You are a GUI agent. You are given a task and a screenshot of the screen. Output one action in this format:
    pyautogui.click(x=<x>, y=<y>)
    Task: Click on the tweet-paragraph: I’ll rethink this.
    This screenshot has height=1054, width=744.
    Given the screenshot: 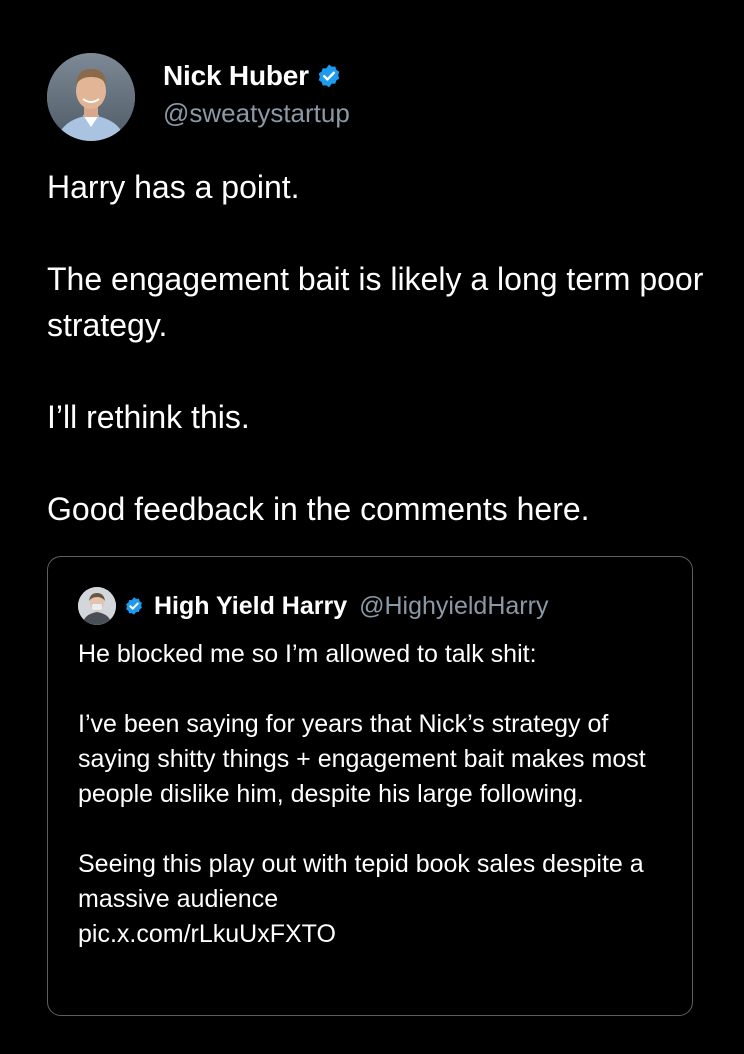 What is the action you would take?
    pyautogui.click(x=148, y=417)
    